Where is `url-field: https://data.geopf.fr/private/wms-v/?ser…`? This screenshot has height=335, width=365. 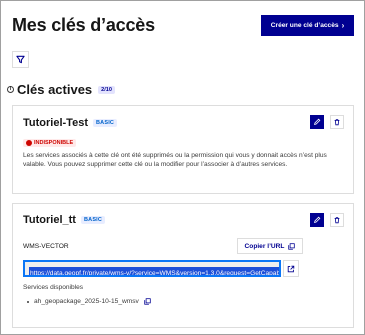
url-field: https://data.geopf.fr/private/wms-v/?ser… is located at coordinates (152, 268).